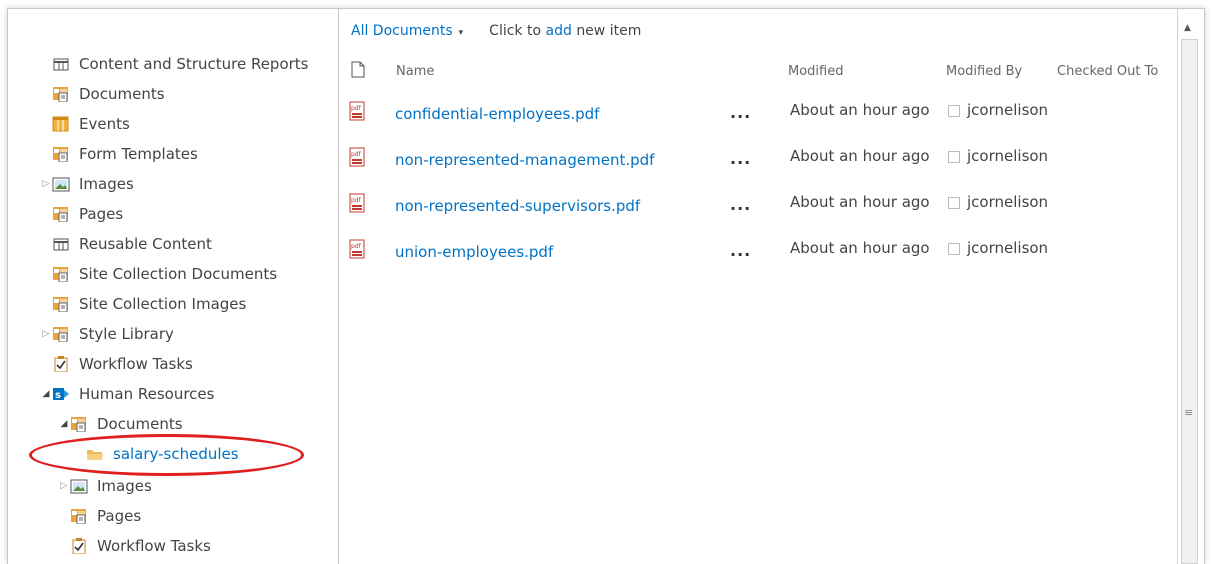 The image size is (1212, 564). I want to click on tree-item-workflow-tasks: Workflow Tasks, so click(116, 364).